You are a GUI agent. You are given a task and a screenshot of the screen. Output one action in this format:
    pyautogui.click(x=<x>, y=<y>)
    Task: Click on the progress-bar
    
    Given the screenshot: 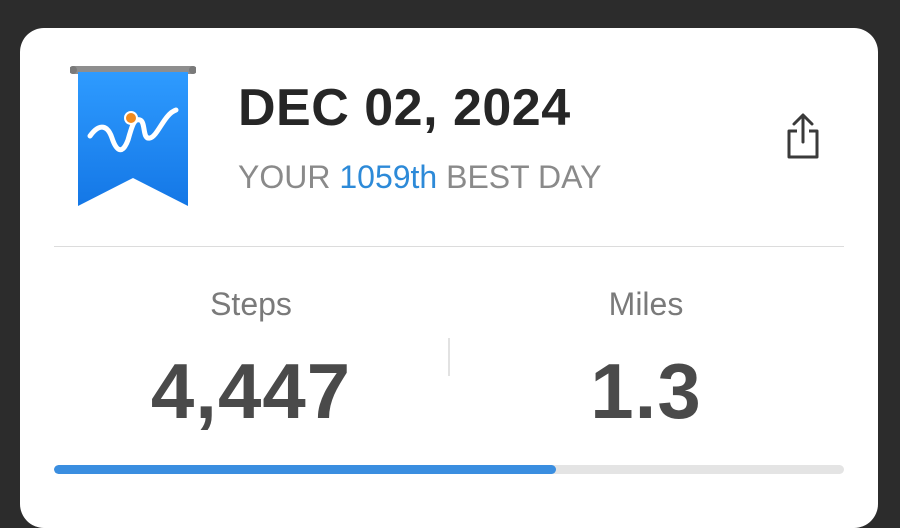 What is the action you would take?
    pyautogui.click(x=449, y=469)
    